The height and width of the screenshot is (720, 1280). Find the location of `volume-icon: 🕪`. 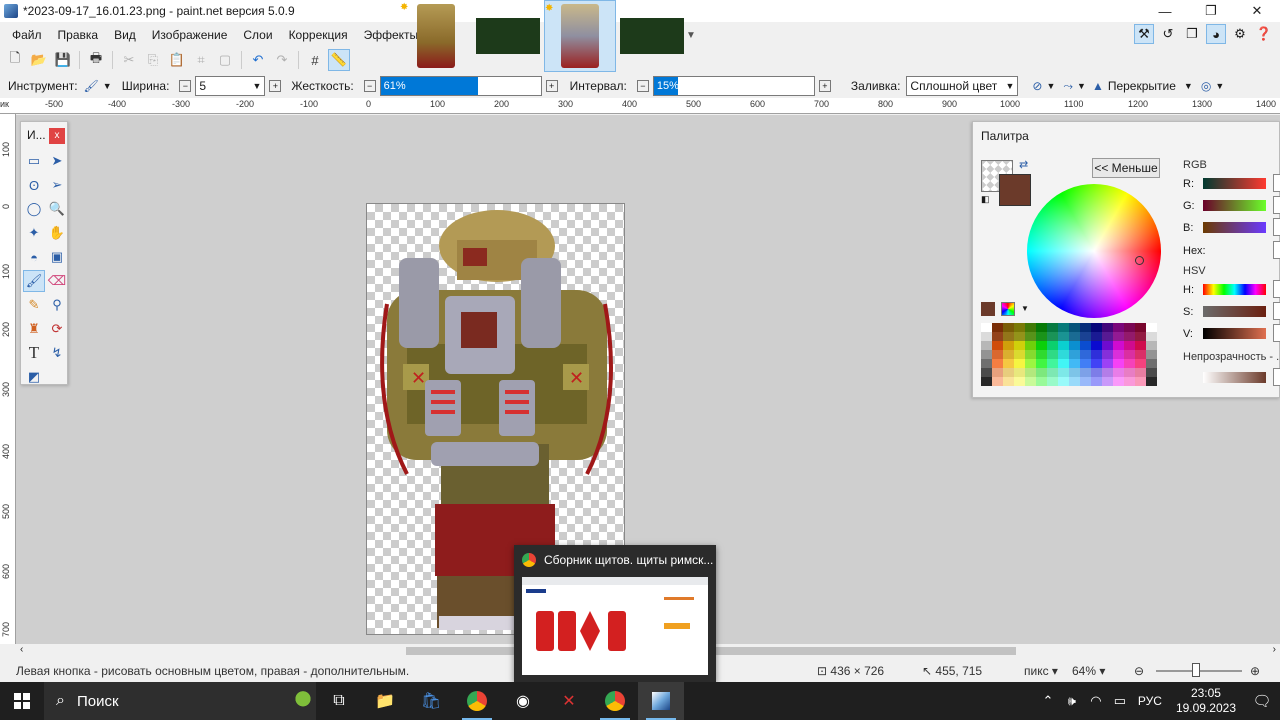

volume-icon: 🕪 is located at coordinates (1072, 701).